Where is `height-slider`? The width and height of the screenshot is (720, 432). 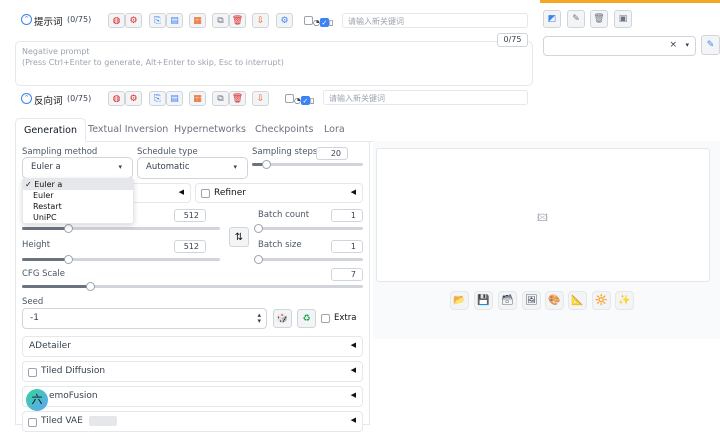
height-slider is located at coordinates (121, 259).